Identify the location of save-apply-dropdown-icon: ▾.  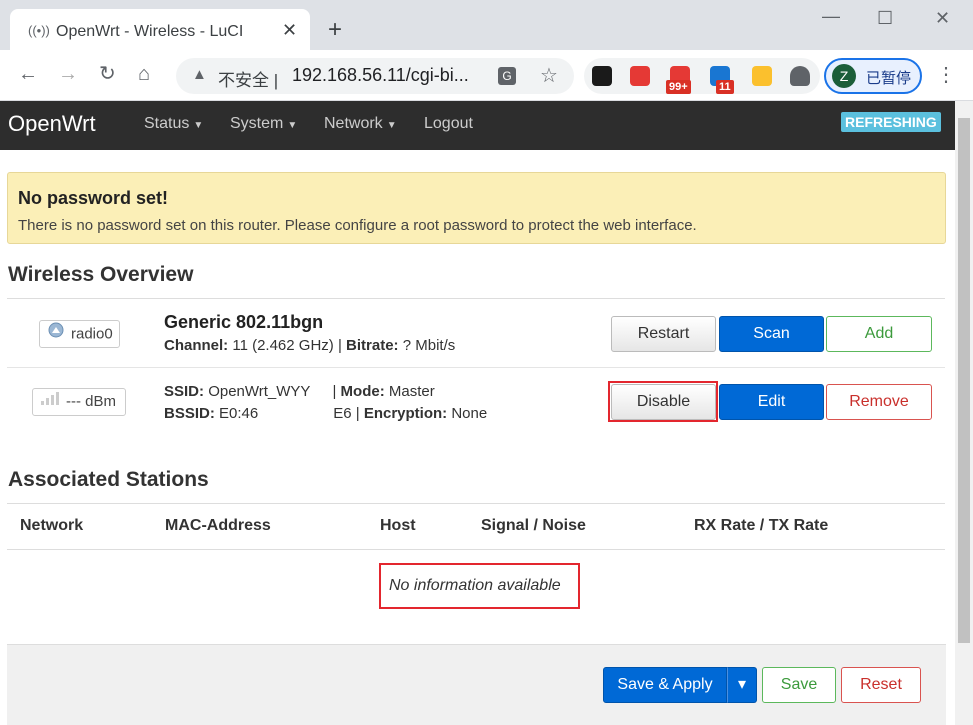
(742, 685).